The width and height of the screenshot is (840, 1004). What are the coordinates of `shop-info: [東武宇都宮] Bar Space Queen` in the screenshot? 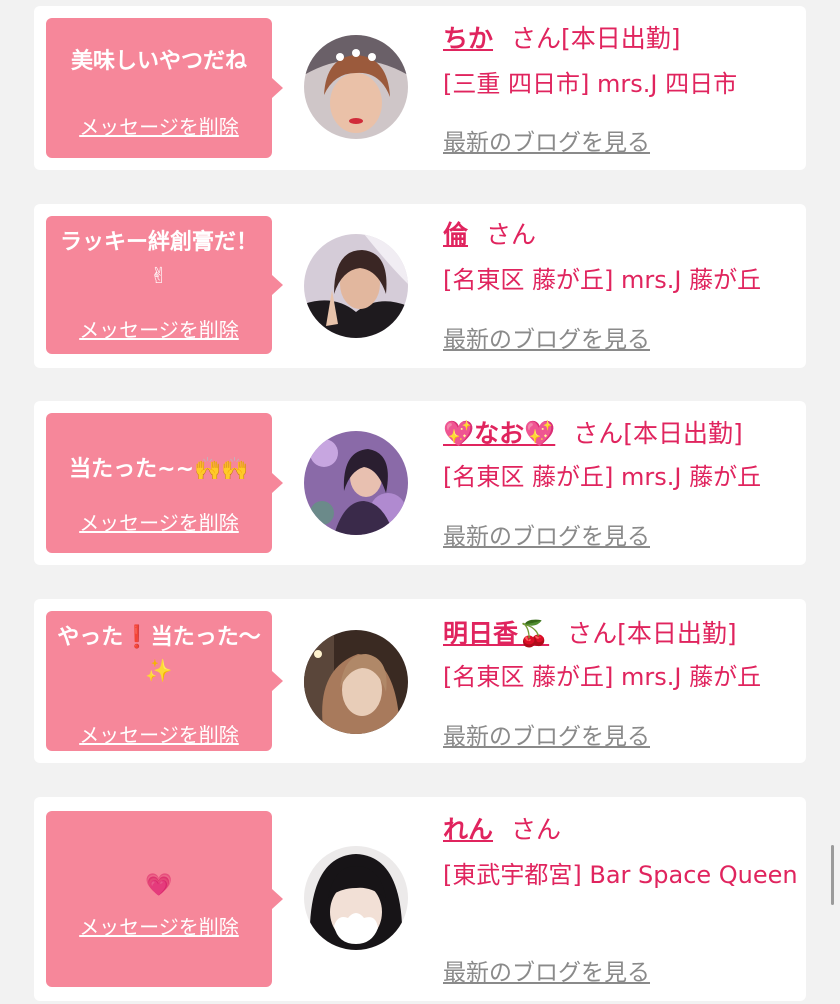 It's located at (620, 875).